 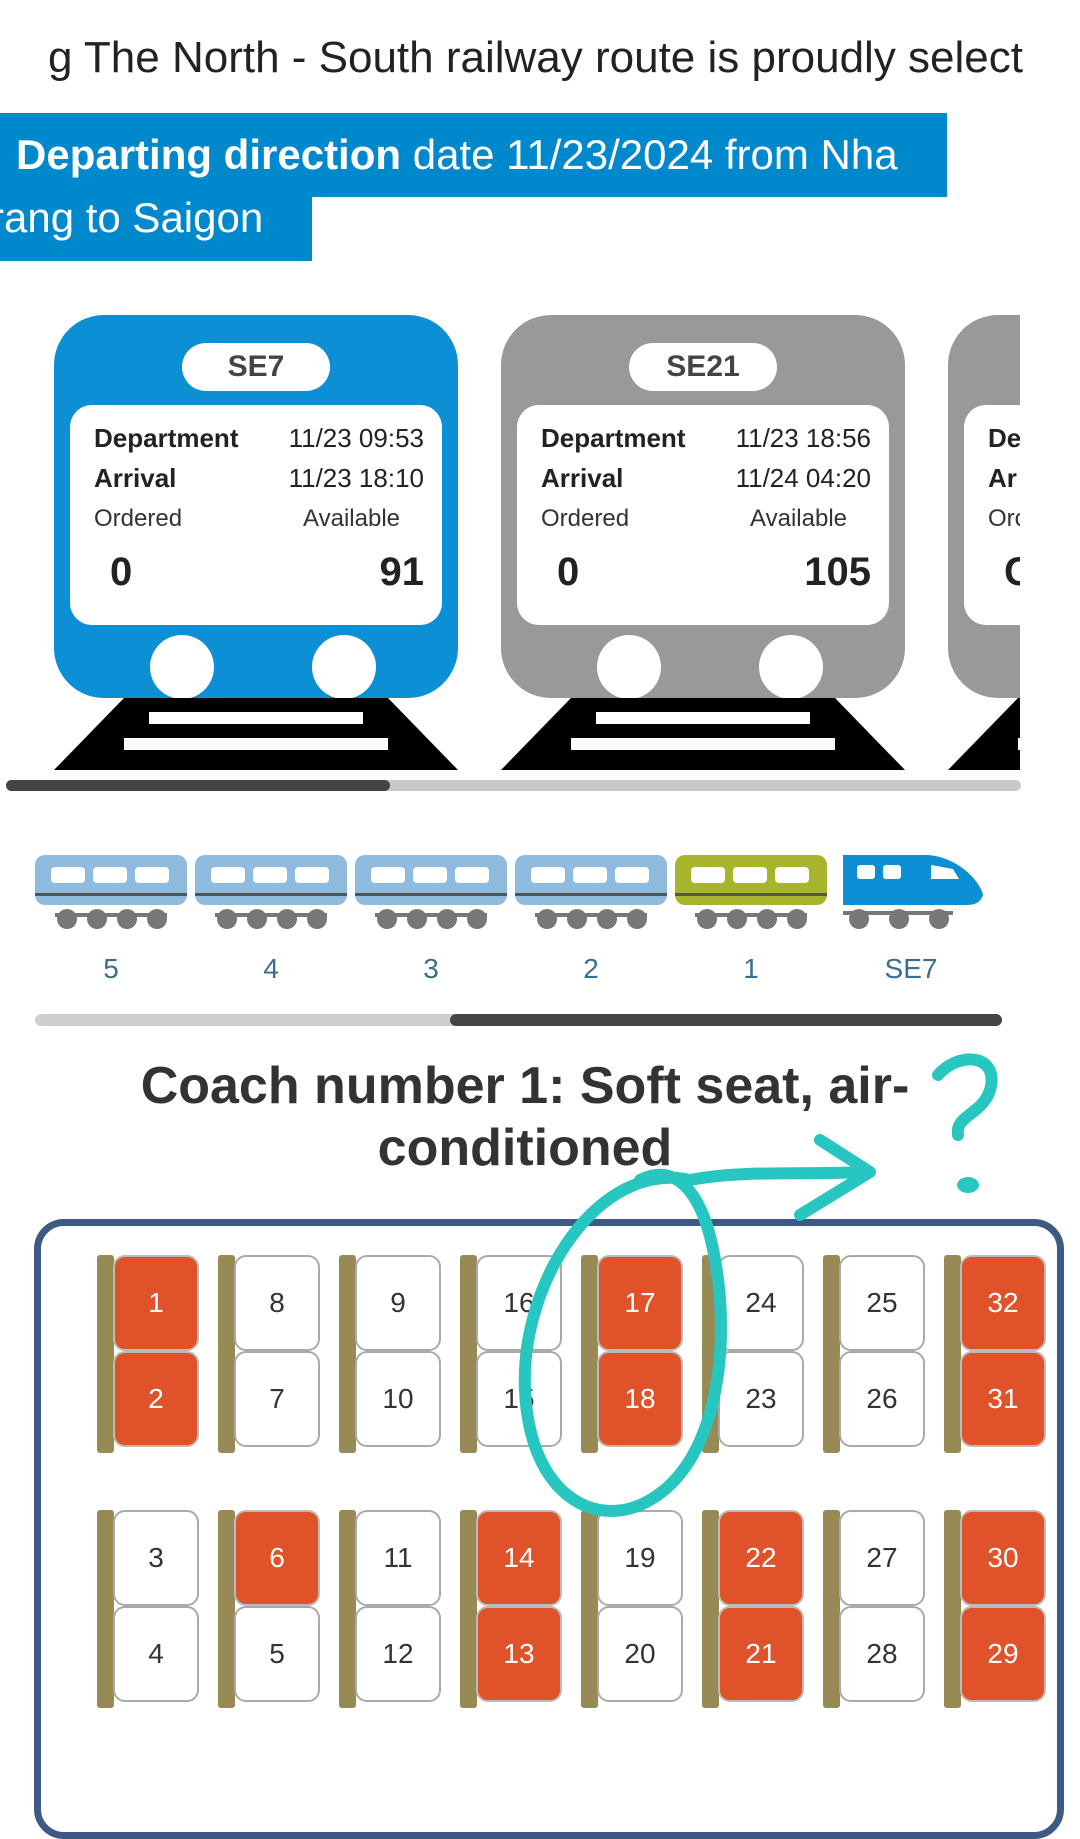 What do you see at coordinates (1002, 478) in the screenshot?
I see `arrival-label: Ar` at bounding box center [1002, 478].